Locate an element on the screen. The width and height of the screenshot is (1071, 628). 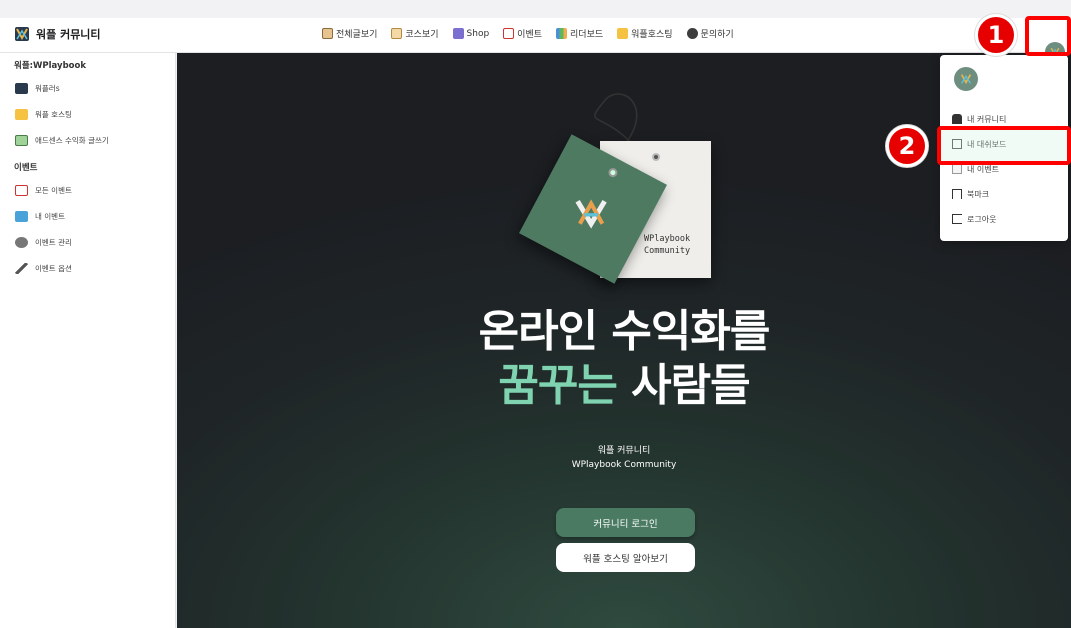
tag-text-line2: Community is located at coordinates (667, 251).